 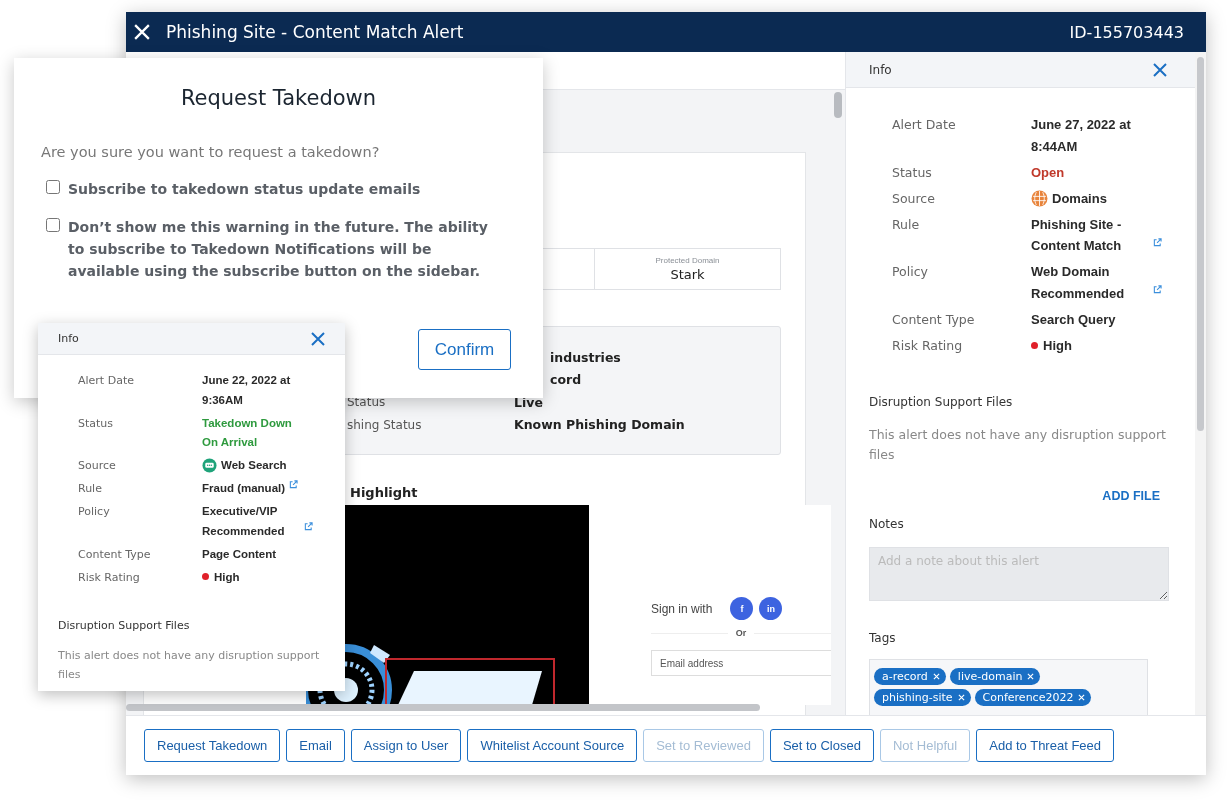 I want to click on field-label: Protected Domain, so click(x=687, y=260).